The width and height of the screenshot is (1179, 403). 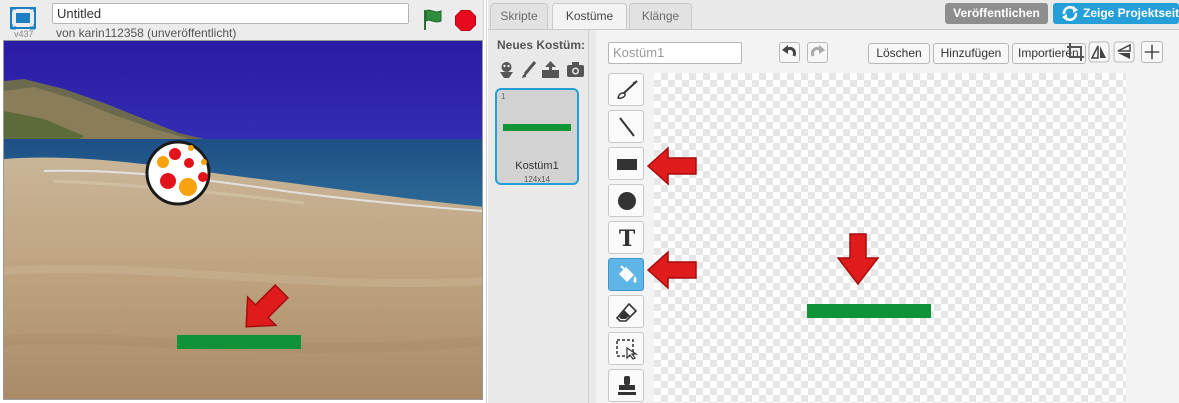 What do you see at coordinates (239, 342) in the screenshot?
I see `paddle-sprite` at bounding box center [239, 342].